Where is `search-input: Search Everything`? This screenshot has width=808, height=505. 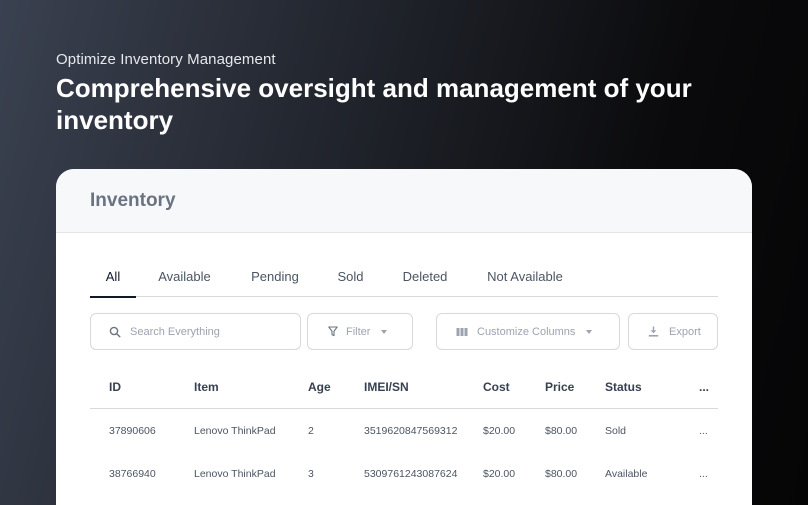
search-input: Search Everything is located at coordinates (195, 331).